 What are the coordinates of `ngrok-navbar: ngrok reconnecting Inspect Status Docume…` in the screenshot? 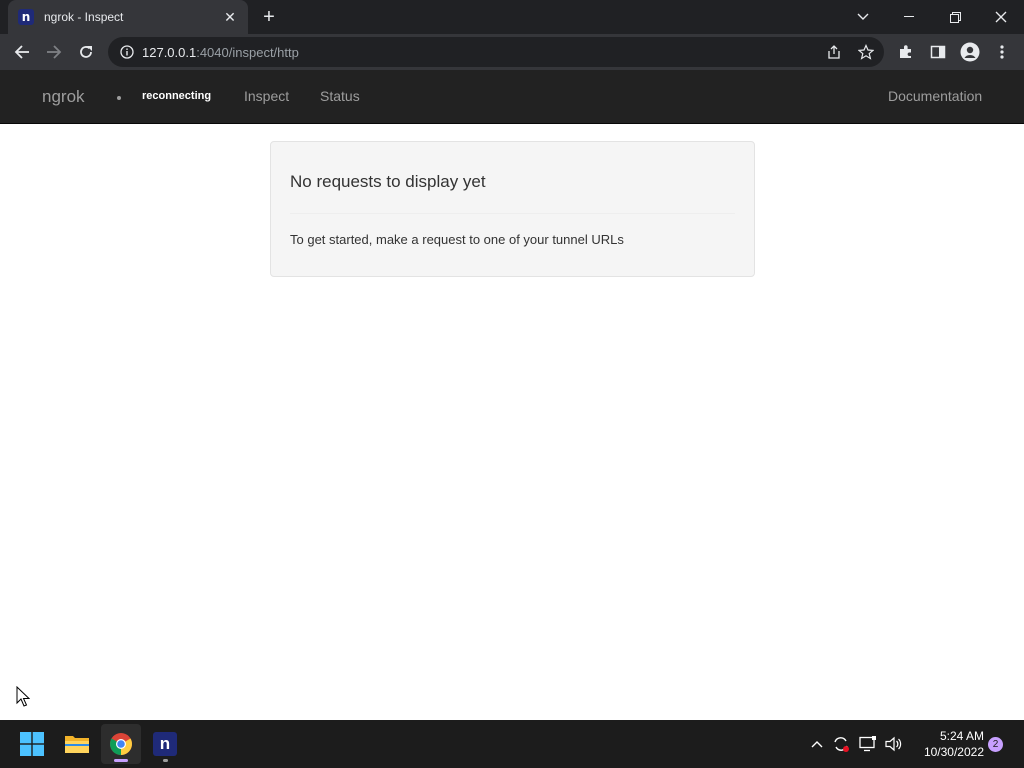 It's located at (512, 97).